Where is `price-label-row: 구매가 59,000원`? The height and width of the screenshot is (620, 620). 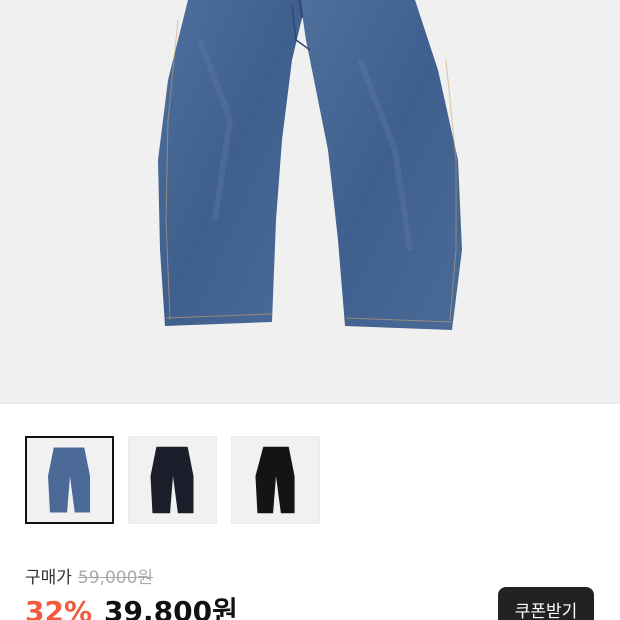
price-label-row: 구매가 59,000원 is located at coordinates (89, 575).